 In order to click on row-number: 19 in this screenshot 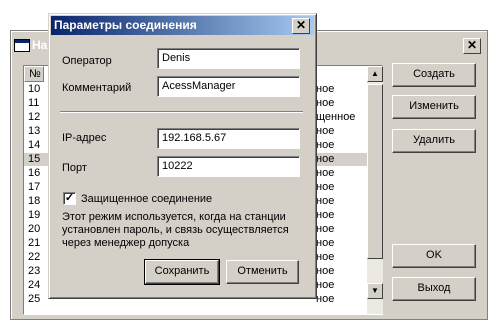, I will do `click(34, 215)`.